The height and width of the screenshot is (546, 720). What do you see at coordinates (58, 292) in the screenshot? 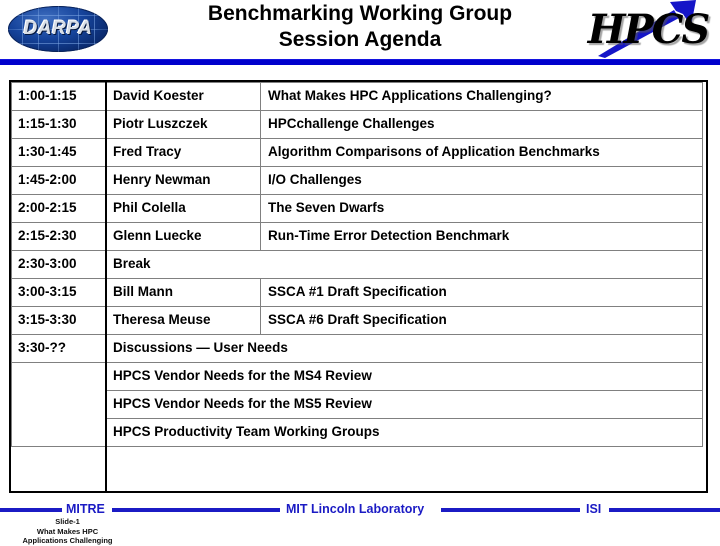
I see `agenda-cell-time: 3:00-3:15` at bounding box center [58, 292].